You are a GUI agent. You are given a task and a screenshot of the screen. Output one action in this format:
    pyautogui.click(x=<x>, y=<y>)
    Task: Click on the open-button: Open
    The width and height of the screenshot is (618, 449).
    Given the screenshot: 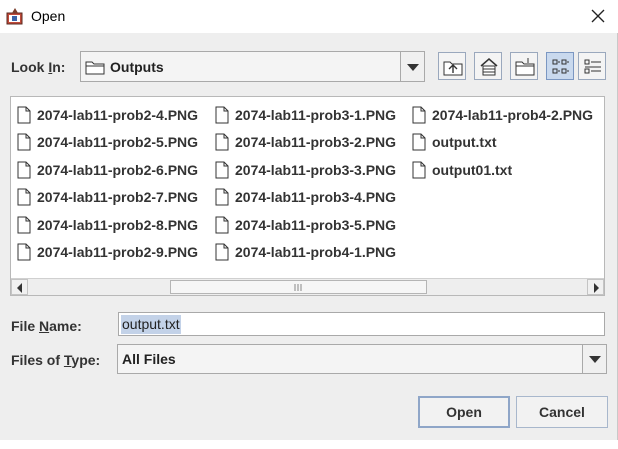 What is the action you would take?
    pyautogui.click(x=464, y=412)
    